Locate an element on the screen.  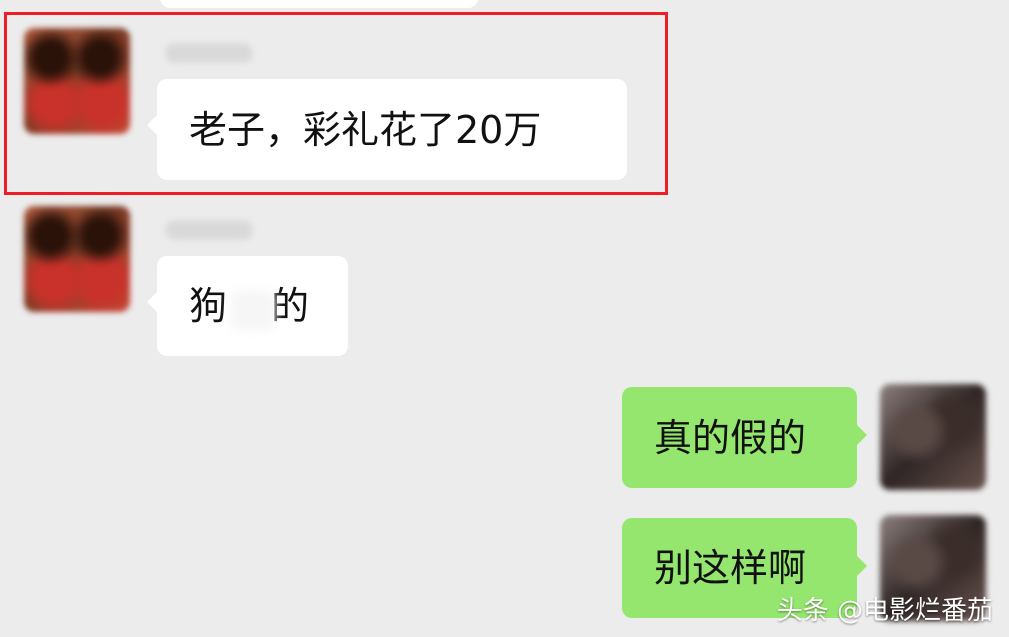
message-text: 真的假的 is located at coordinates (730, 437).